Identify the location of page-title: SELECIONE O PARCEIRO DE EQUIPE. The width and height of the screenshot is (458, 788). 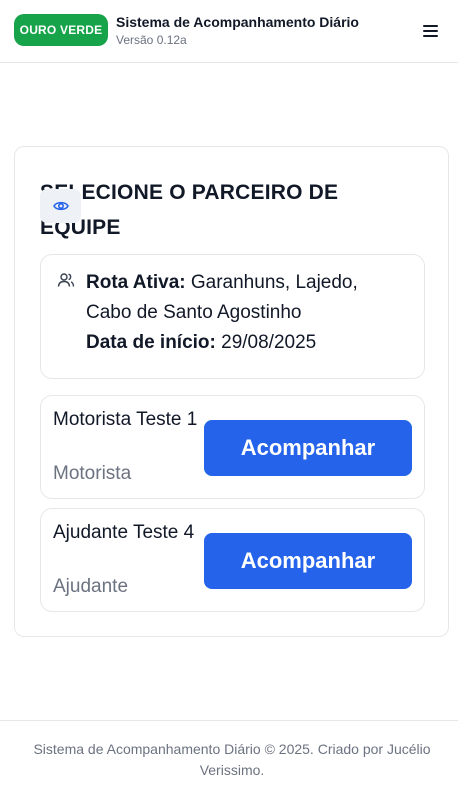
(189, 210).